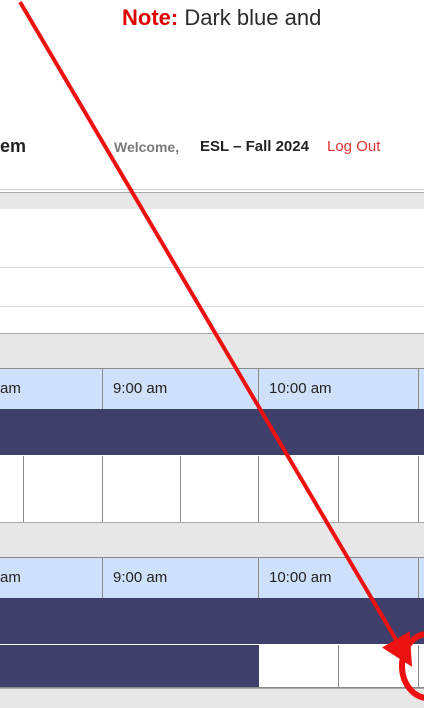 The image size is (424, 708). Describe the element at coordinates (411, 666) in the screenshot. I see `highlight-circle` at that location.